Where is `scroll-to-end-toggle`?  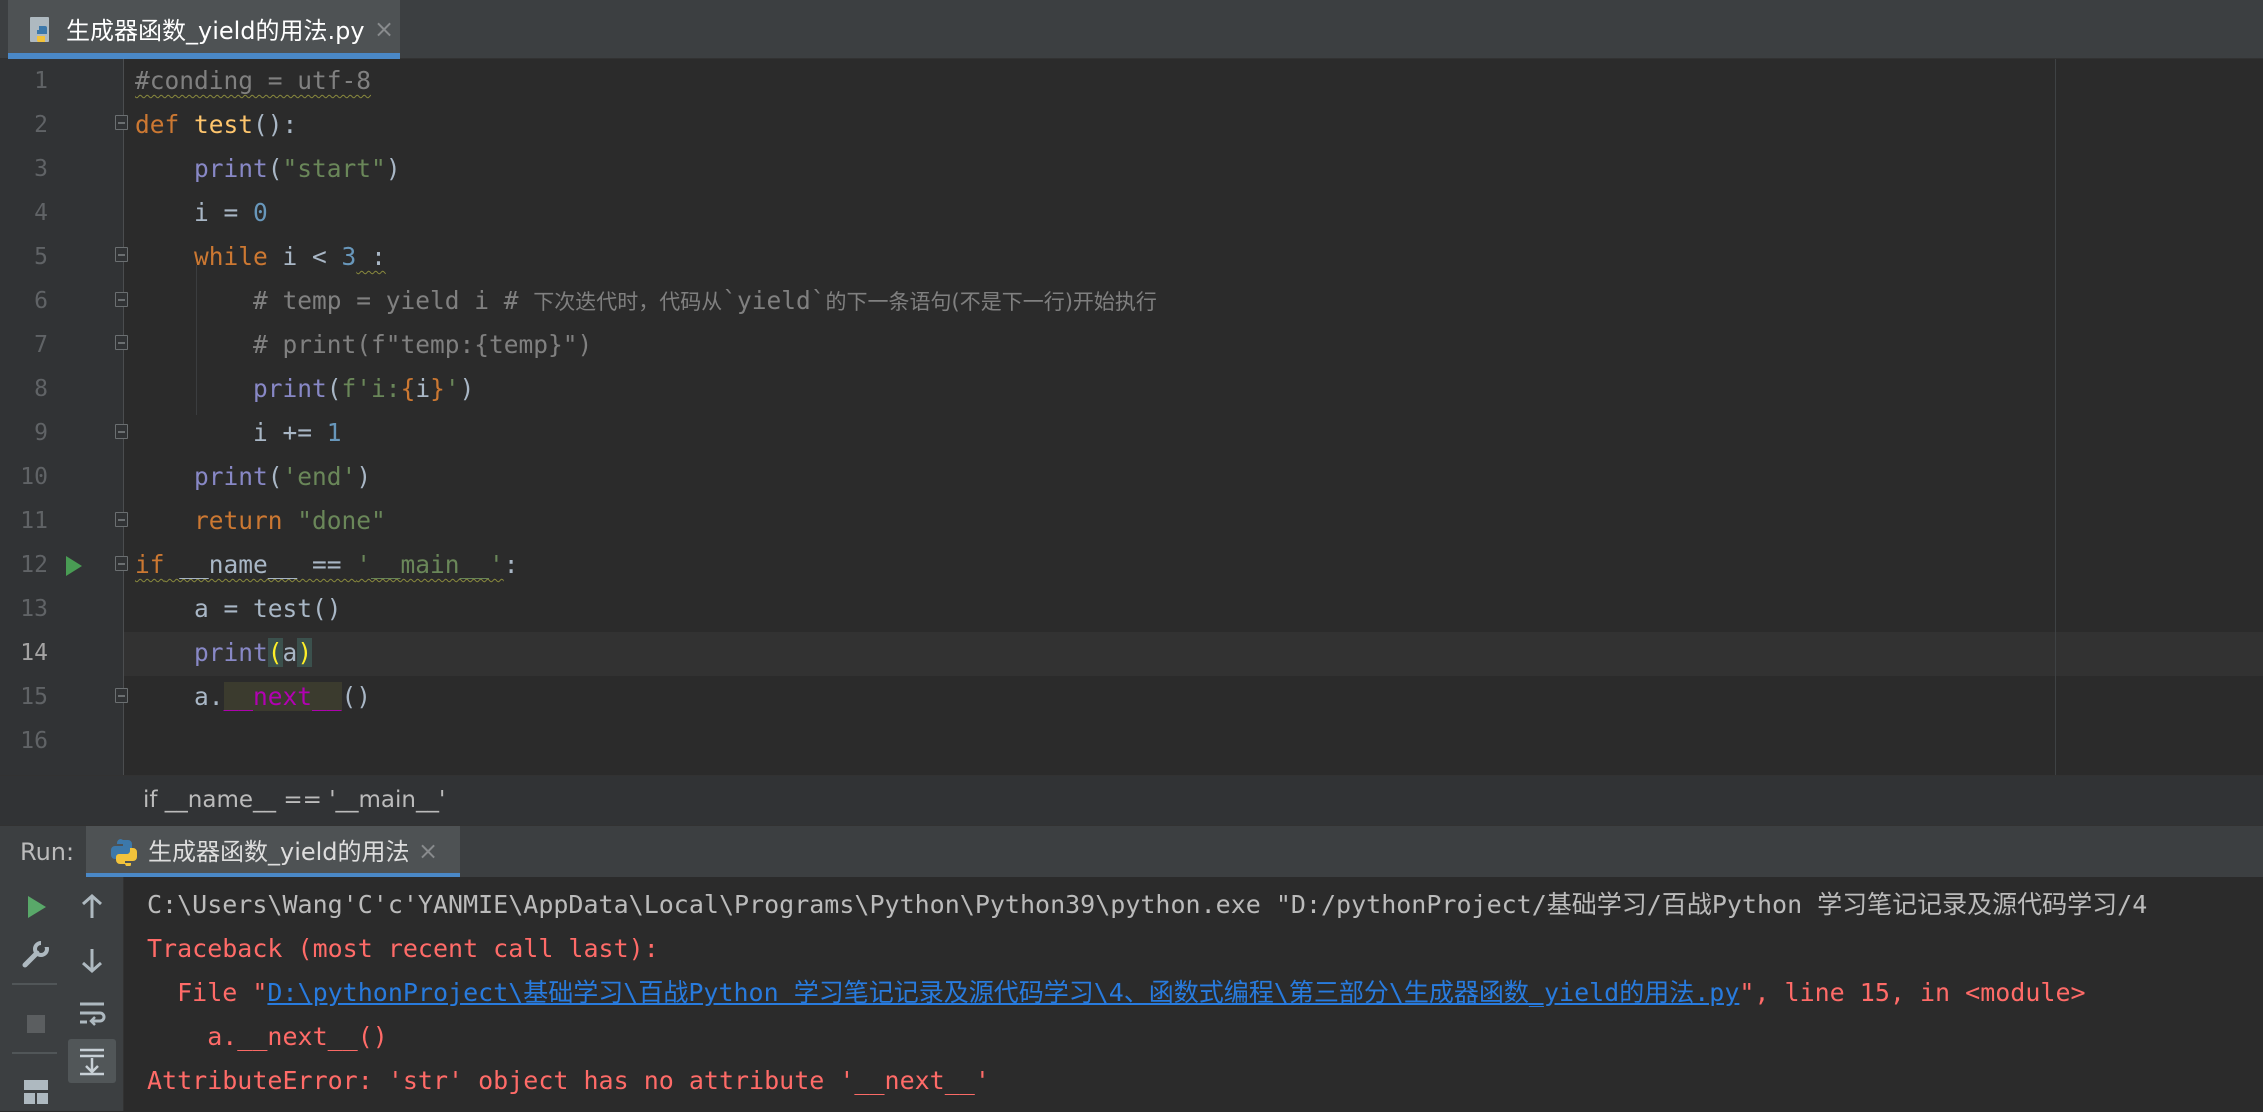 scroll-to-end-toggle is located at coordinates (92, 1061).